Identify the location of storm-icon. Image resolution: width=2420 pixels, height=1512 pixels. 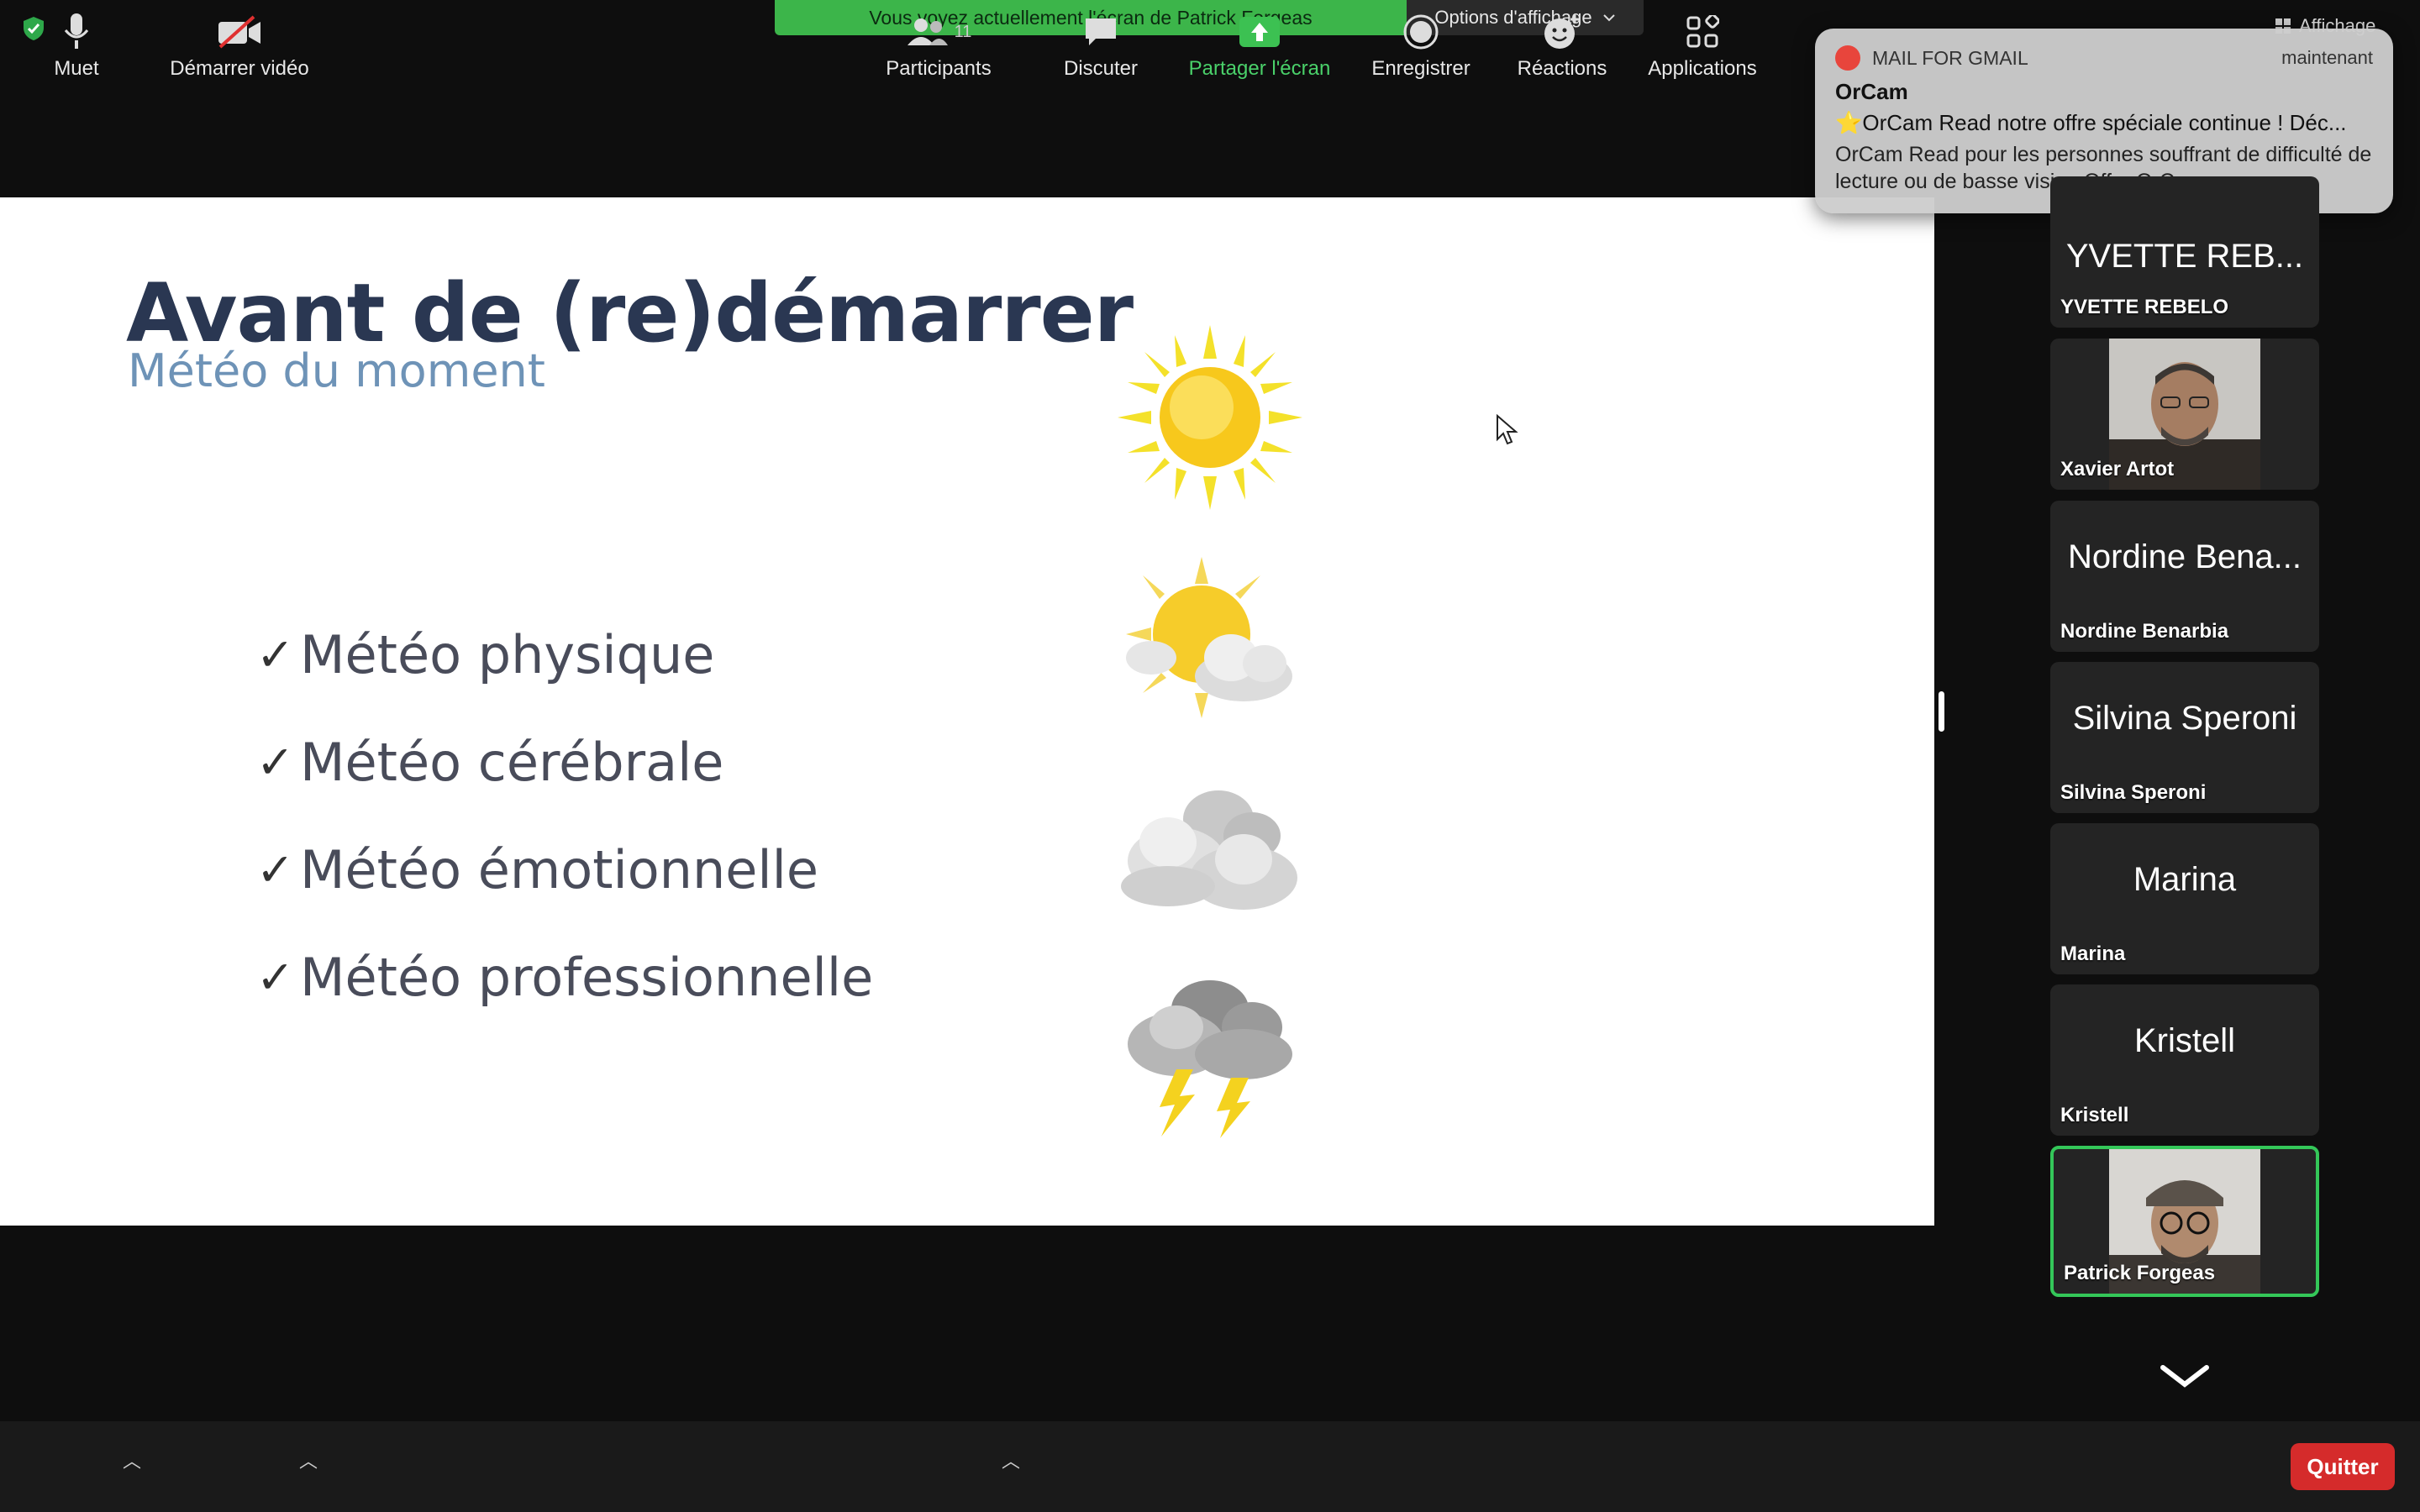
(1210, 1059).